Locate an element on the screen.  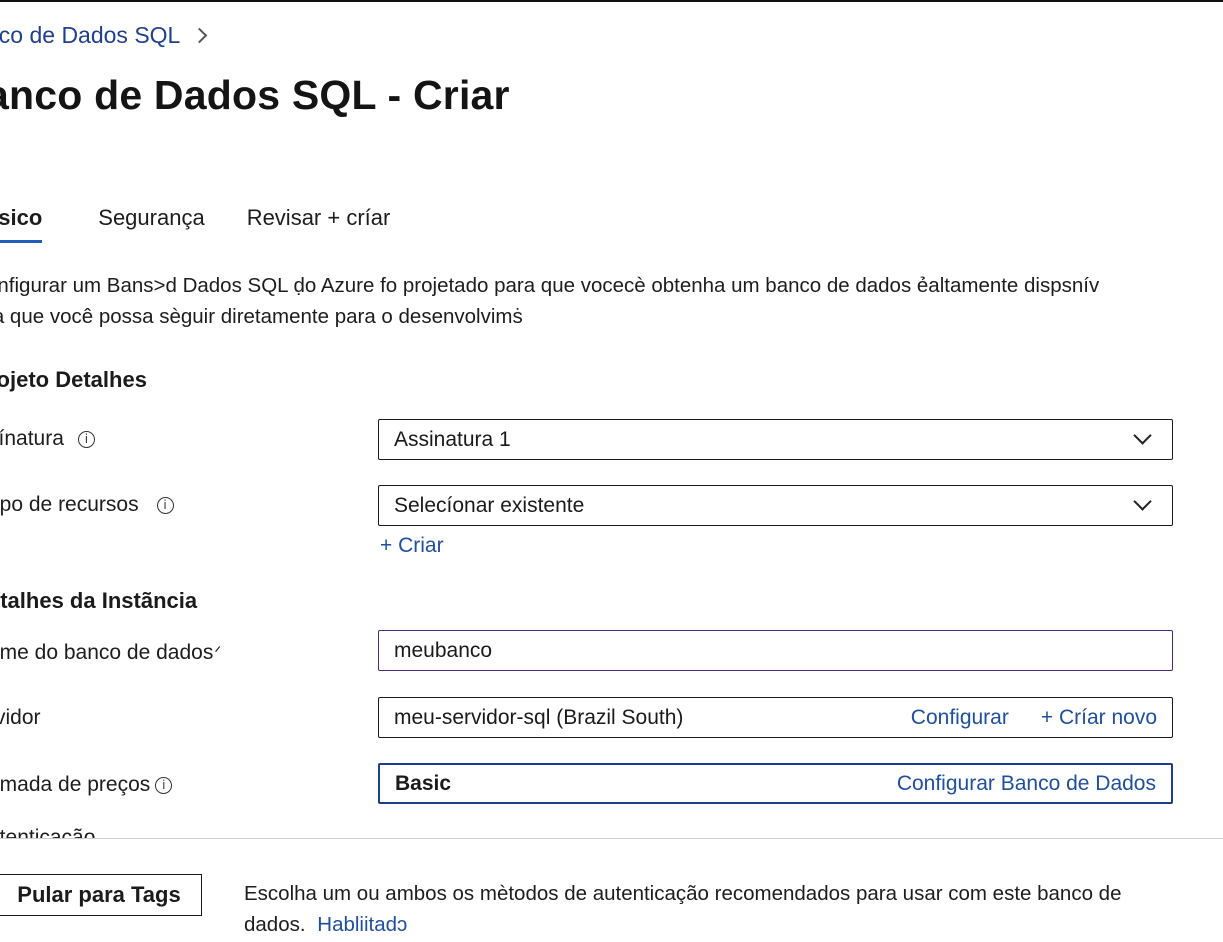
database-name-input: meubanco is located at coordinates (775, 650).